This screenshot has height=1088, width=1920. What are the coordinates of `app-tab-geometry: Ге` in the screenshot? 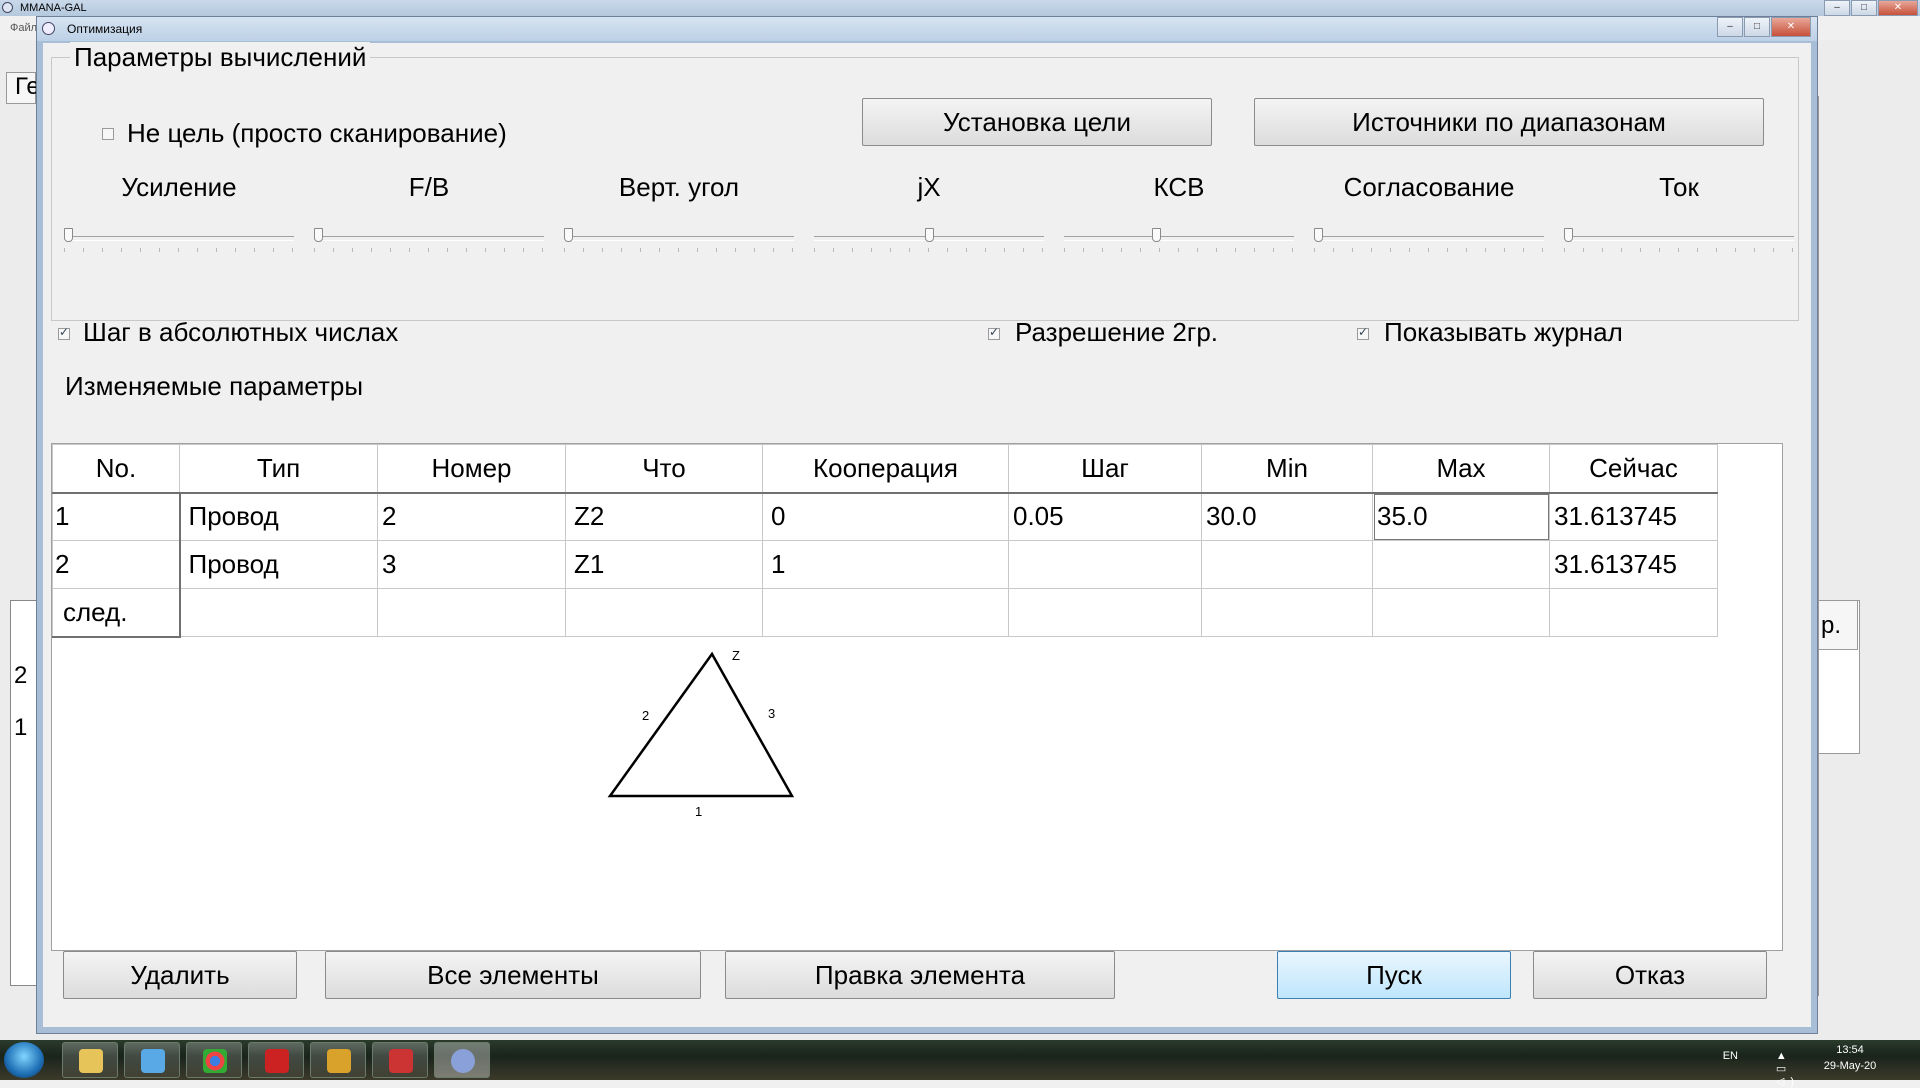 It's located at (23, 88).